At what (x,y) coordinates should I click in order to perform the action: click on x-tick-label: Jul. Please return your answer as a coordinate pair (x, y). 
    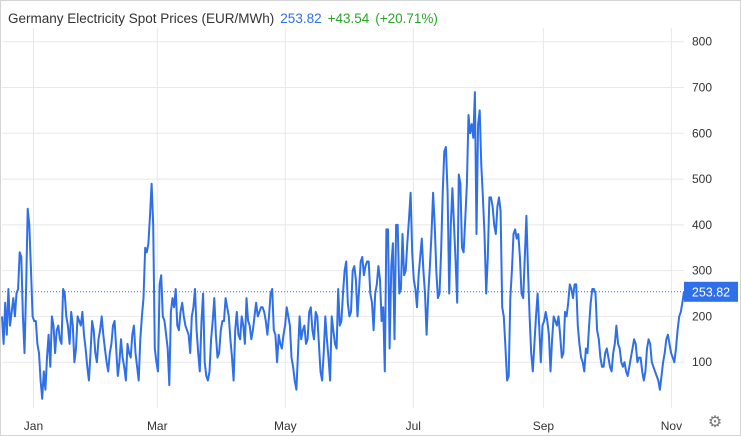
    Looking at the image, I should click on (413, 426).